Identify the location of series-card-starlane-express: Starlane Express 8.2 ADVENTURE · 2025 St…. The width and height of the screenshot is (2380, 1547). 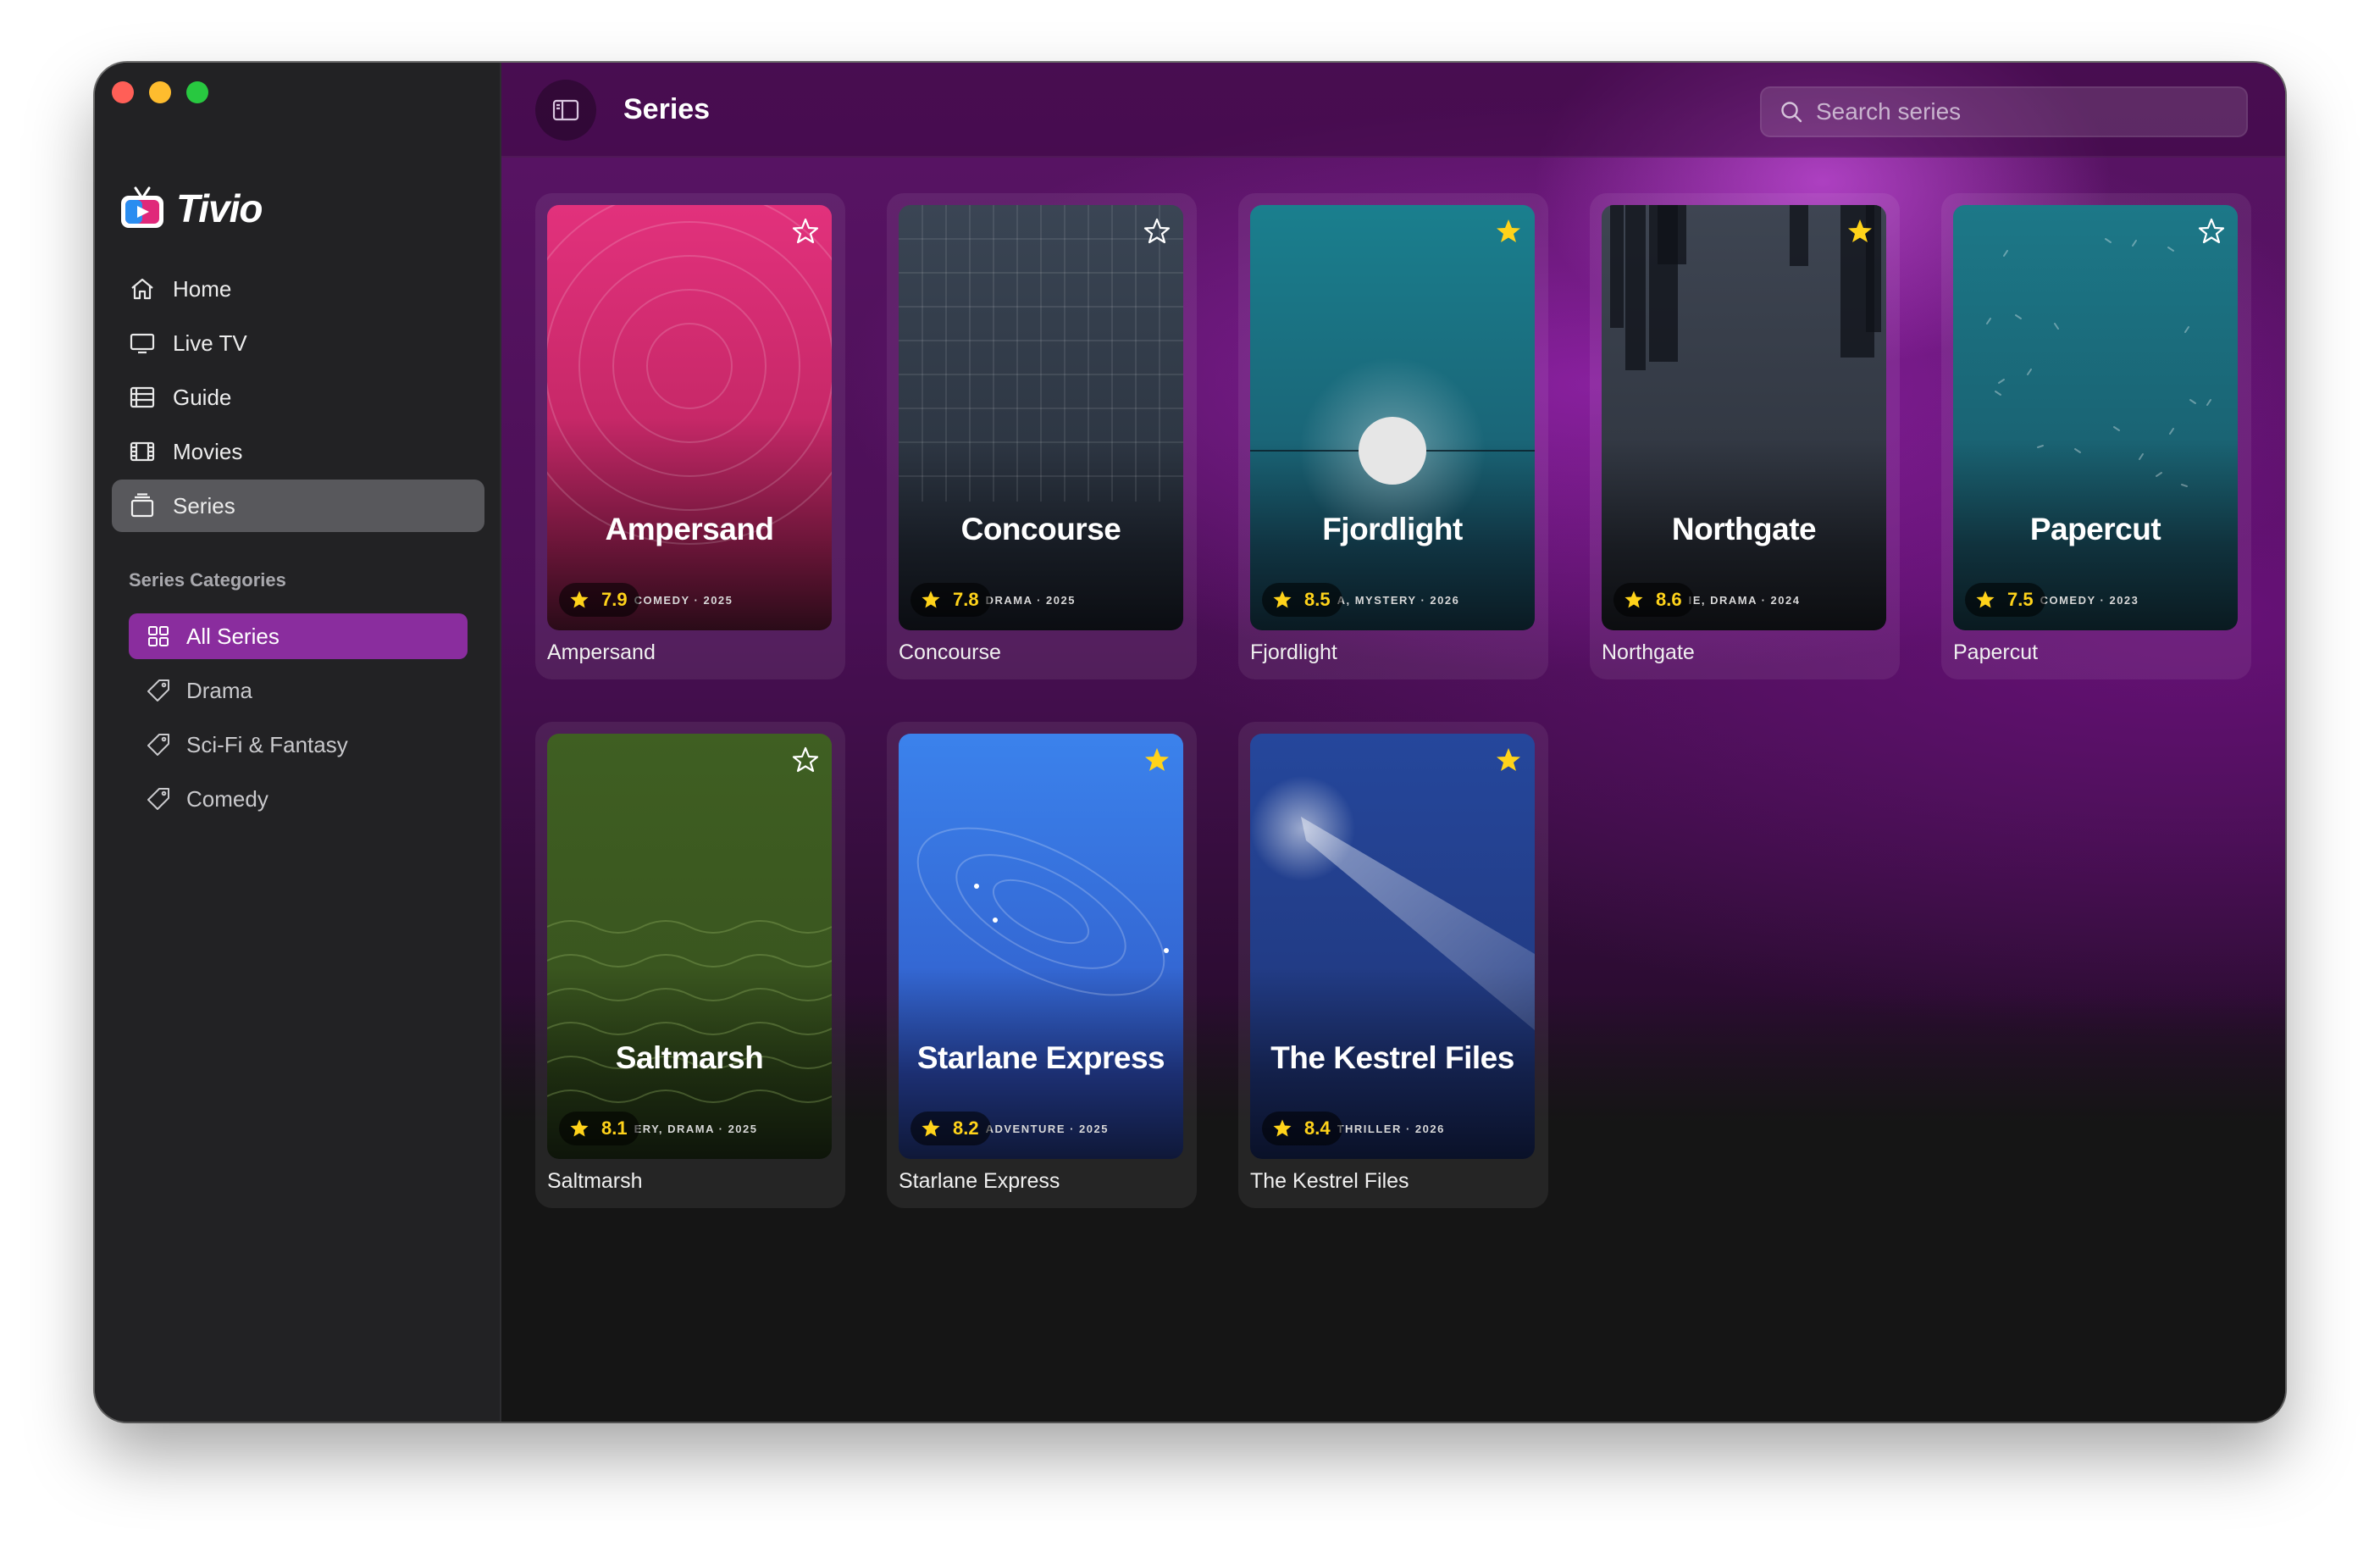
(1042, 965).